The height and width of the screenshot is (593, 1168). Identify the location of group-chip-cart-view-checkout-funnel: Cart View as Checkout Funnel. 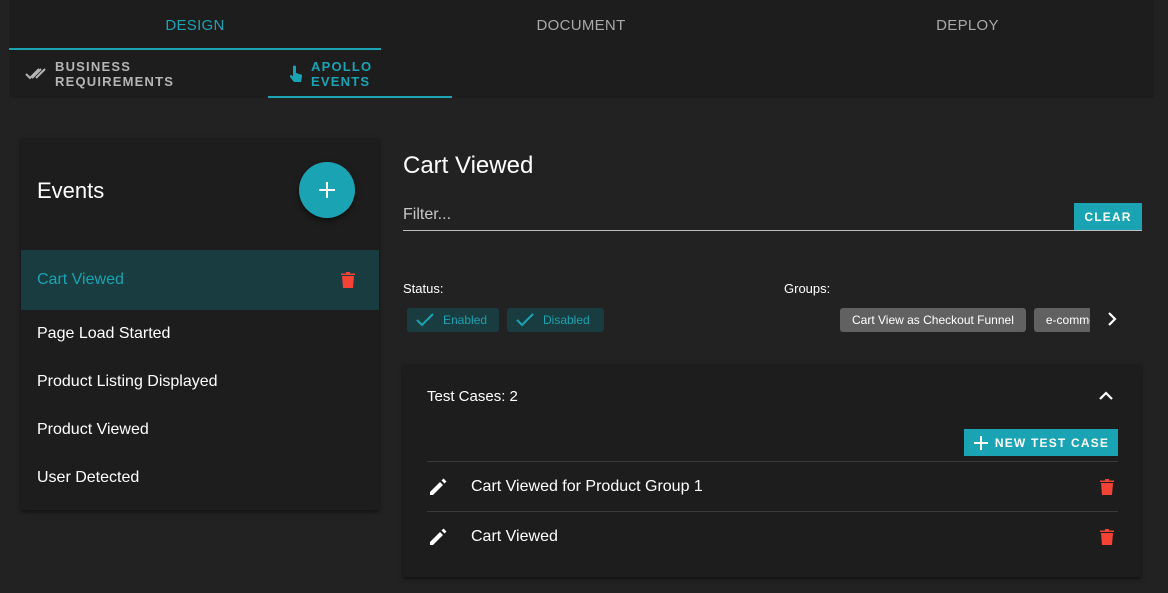
(933, 320).